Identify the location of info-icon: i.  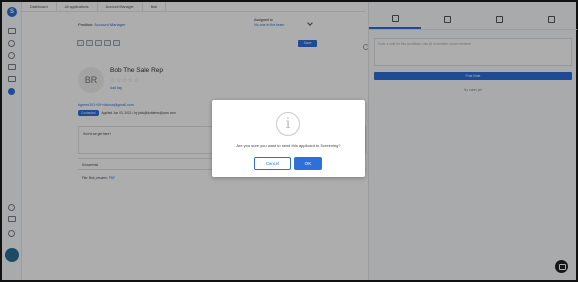
(288, 124).